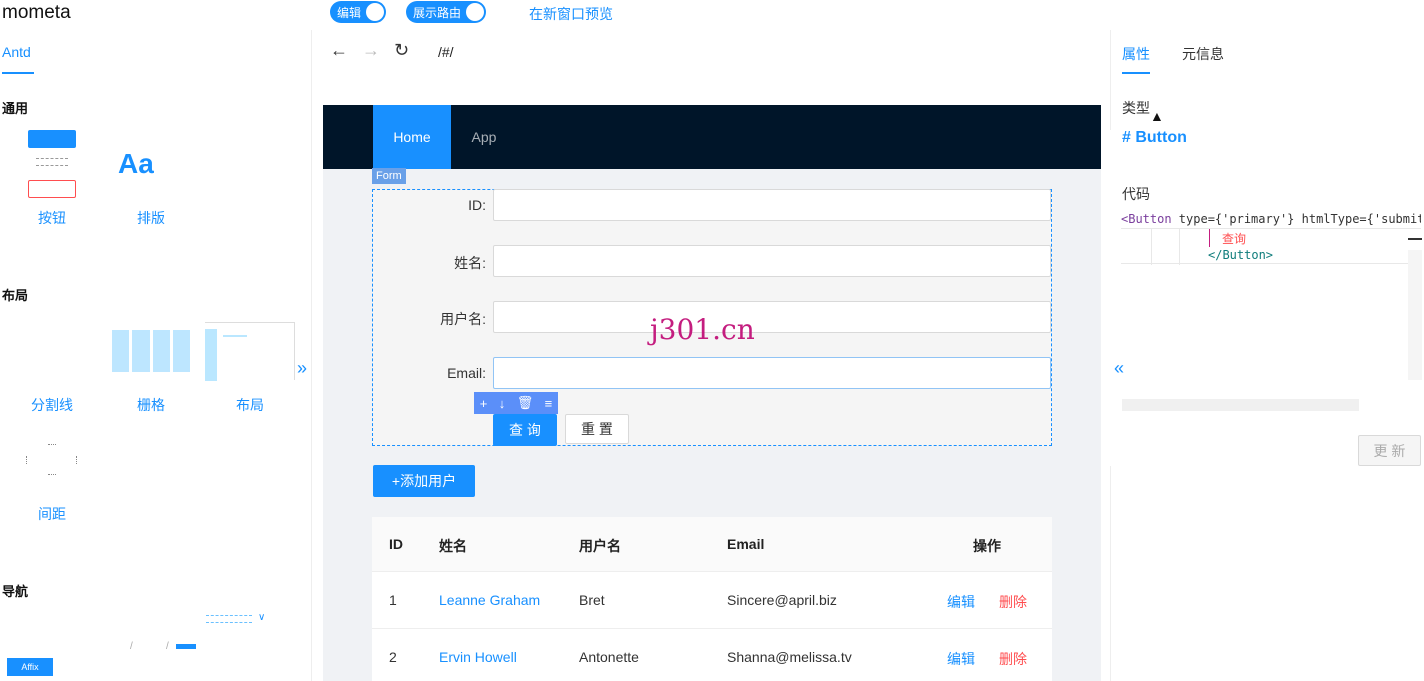 This screenshot has width=1424, height=681. Describe the element at coordinates (1267, 298) in the screenshot. I see `property-content` at that location.